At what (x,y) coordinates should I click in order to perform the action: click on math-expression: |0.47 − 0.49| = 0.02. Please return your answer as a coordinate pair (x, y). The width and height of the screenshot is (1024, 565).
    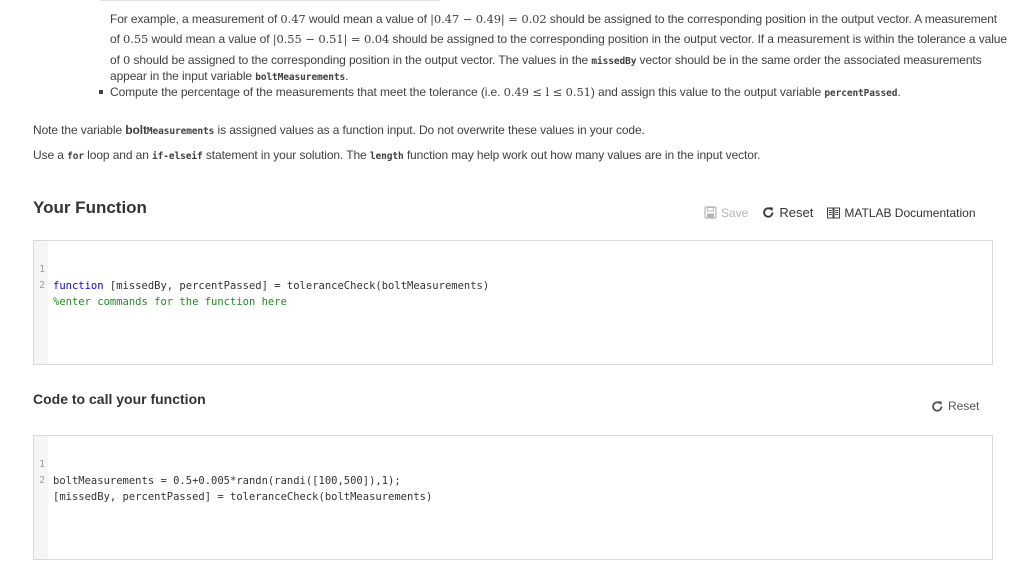
    Looking at the image, I should click on (488, 19).